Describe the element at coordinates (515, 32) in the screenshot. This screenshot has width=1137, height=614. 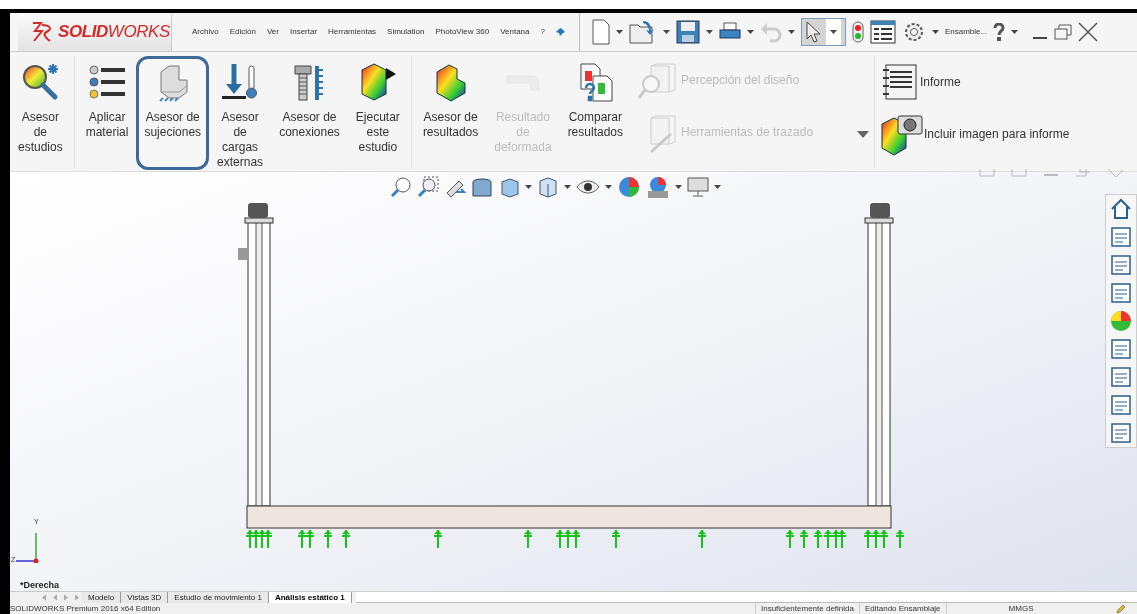
I see `menu-item: Ventana` at that location.